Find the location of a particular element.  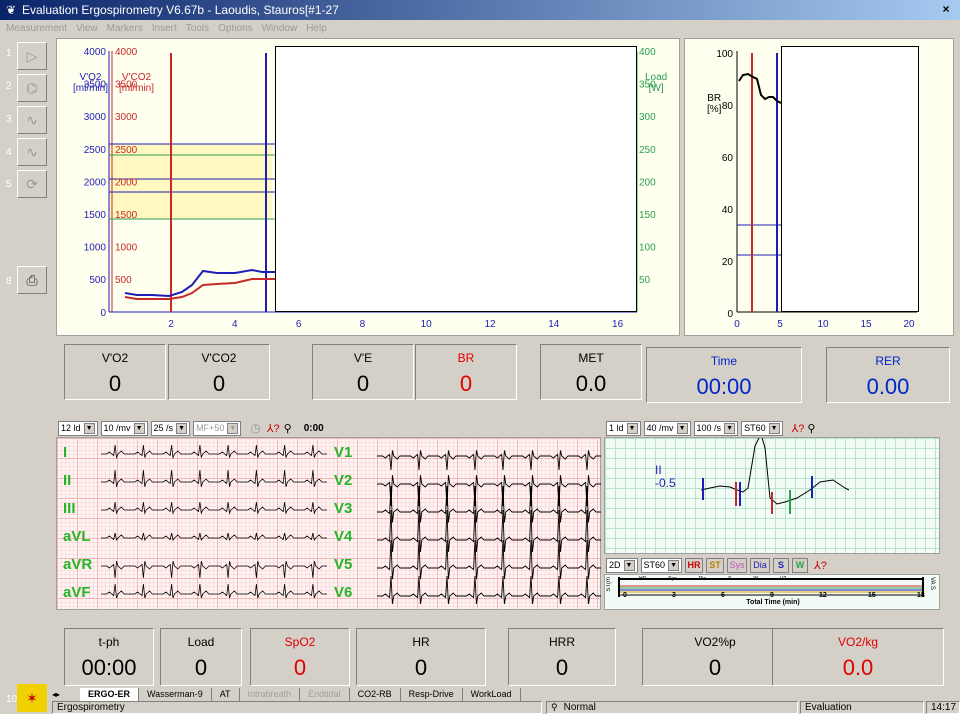

speed-select: 25 /s ▼ is located at coordinates (170, 428).